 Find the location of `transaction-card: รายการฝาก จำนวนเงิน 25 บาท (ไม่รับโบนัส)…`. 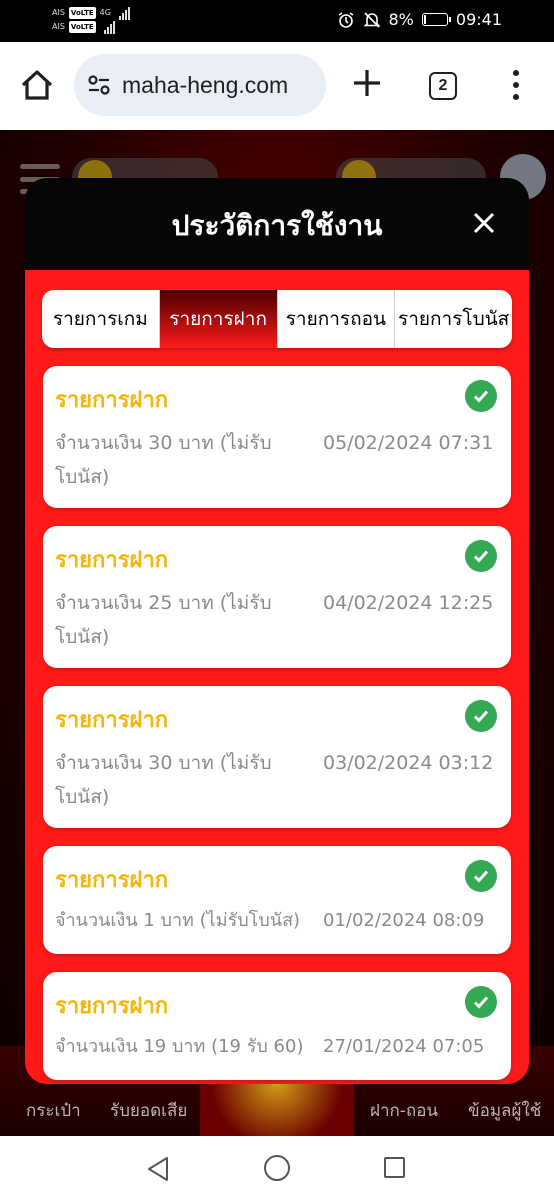

transaction-card: รายการฝาก จำนวนเงิน 25 บาท (ไม่รับโบนัส)… is located at coordinates (277, 597).